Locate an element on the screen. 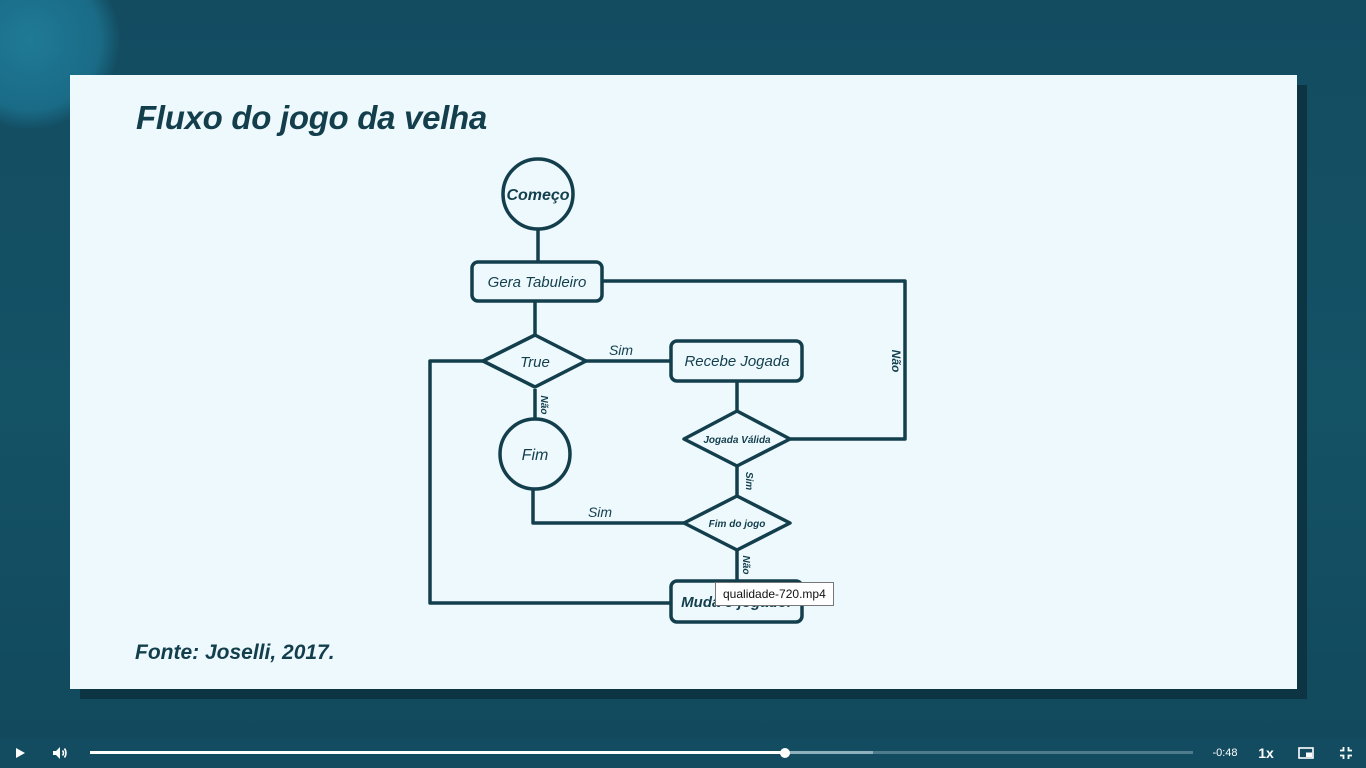 This screenshot has width=1366, height=768. edge-label-valid-nao: Não is located at coordinates (896, 361).